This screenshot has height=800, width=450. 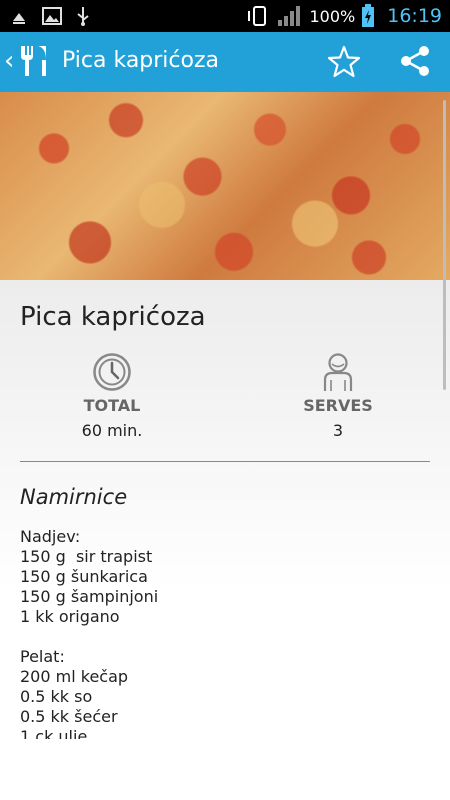 What do you see at coordinates (89, 596) in the screenshot?
I see `ingredient-line: 150 g šampinjoni` at bounding box center [89, 596].